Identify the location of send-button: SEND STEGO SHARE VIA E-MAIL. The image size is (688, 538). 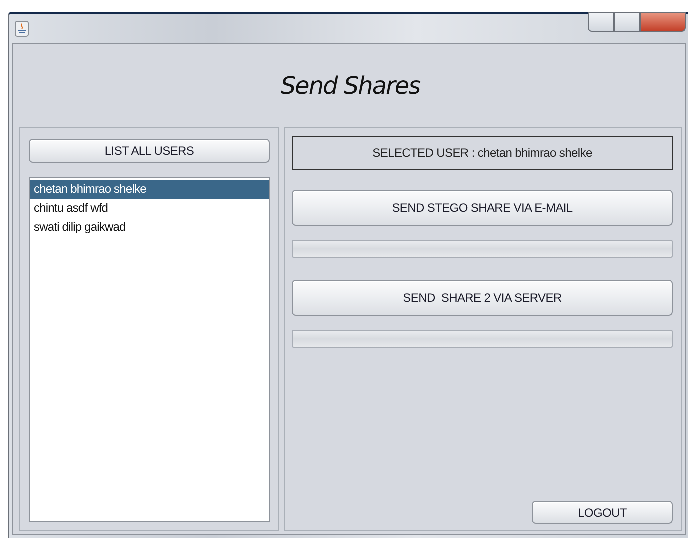
(482, 208).